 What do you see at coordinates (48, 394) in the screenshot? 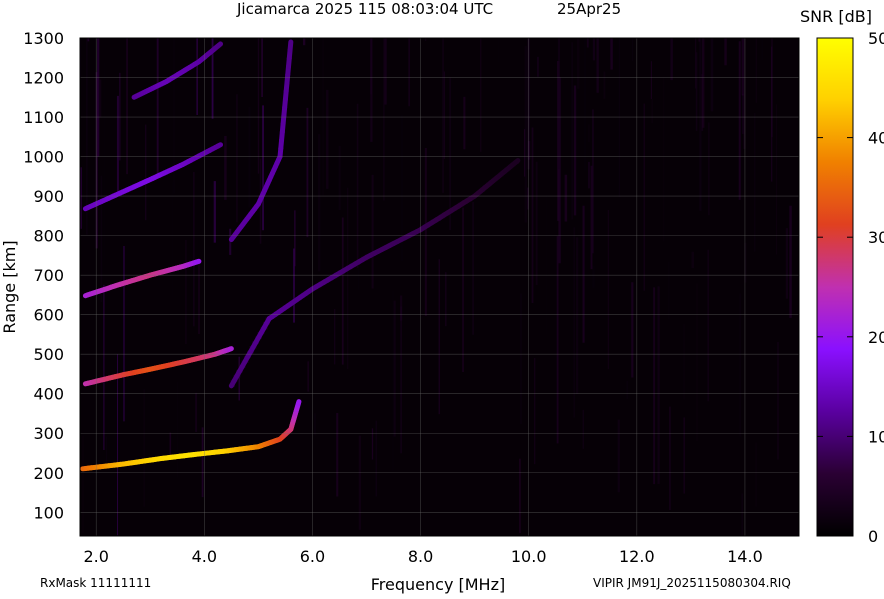
I see `y-tick-label: 400` at bounding box center [48, 394].